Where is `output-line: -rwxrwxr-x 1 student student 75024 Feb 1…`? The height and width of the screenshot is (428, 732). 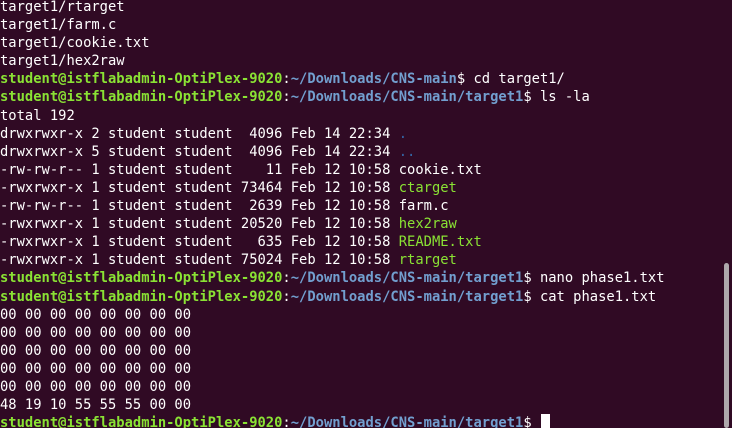 output-line: -rwxrwxr-x 1 student student 75024 Feb 1… is located at coordinates (360, 260).